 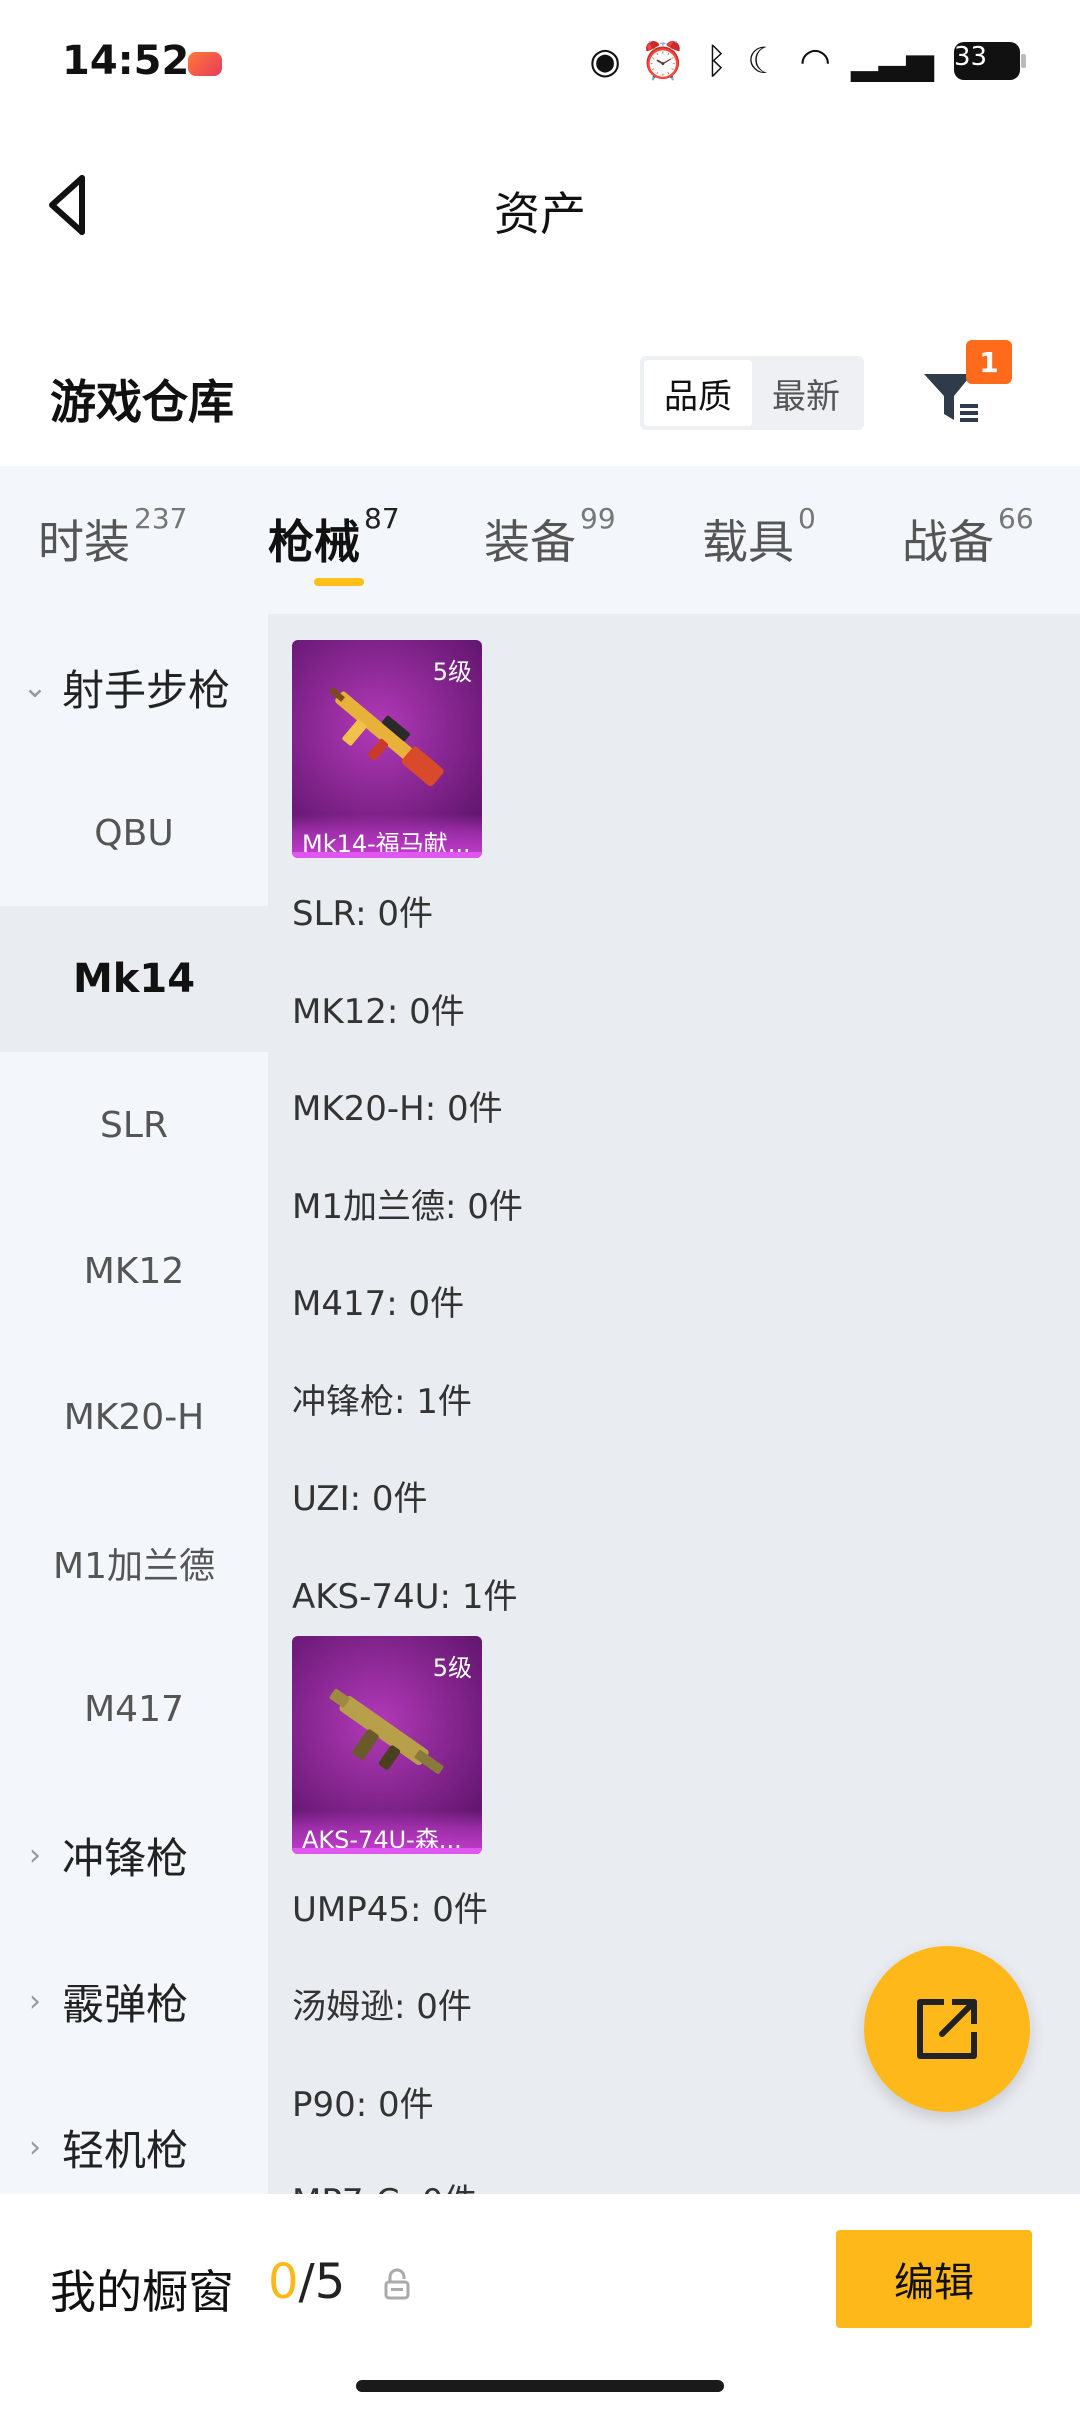 What do you see at coordinates (386, 736) in the screenshot?
I see `rifle-skin-image` at bounding box center [386, 736].